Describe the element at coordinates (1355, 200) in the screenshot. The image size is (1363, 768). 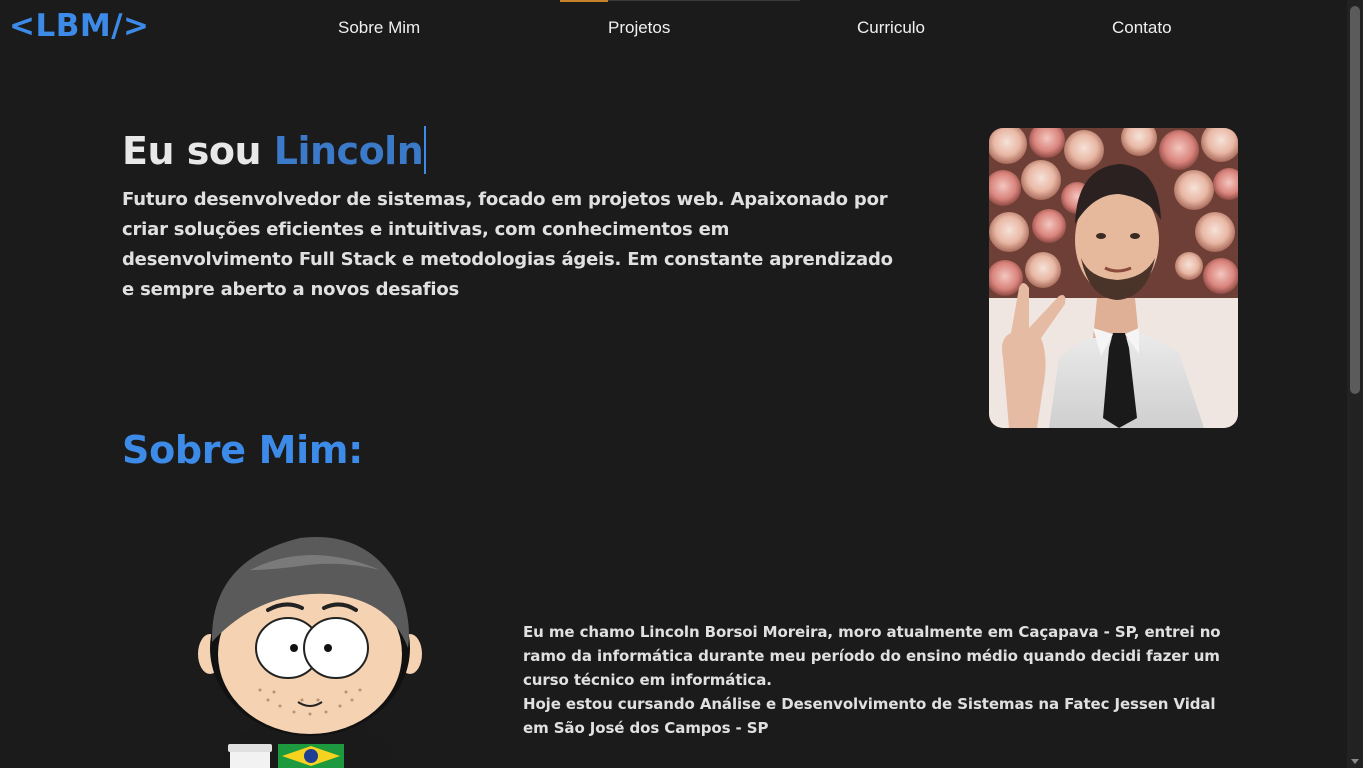
I see `scrollbar-thumb` at that location.